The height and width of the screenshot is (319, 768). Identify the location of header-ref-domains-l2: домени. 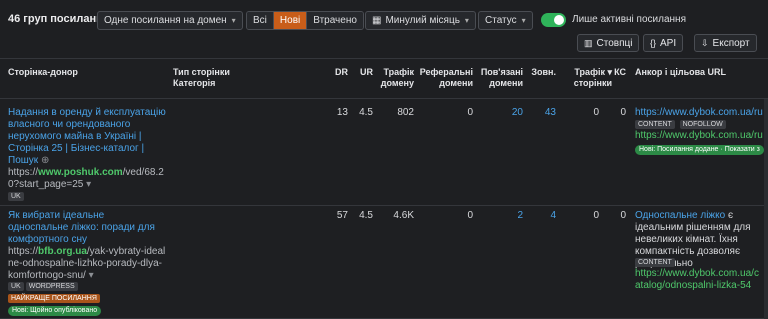
(456, 83).